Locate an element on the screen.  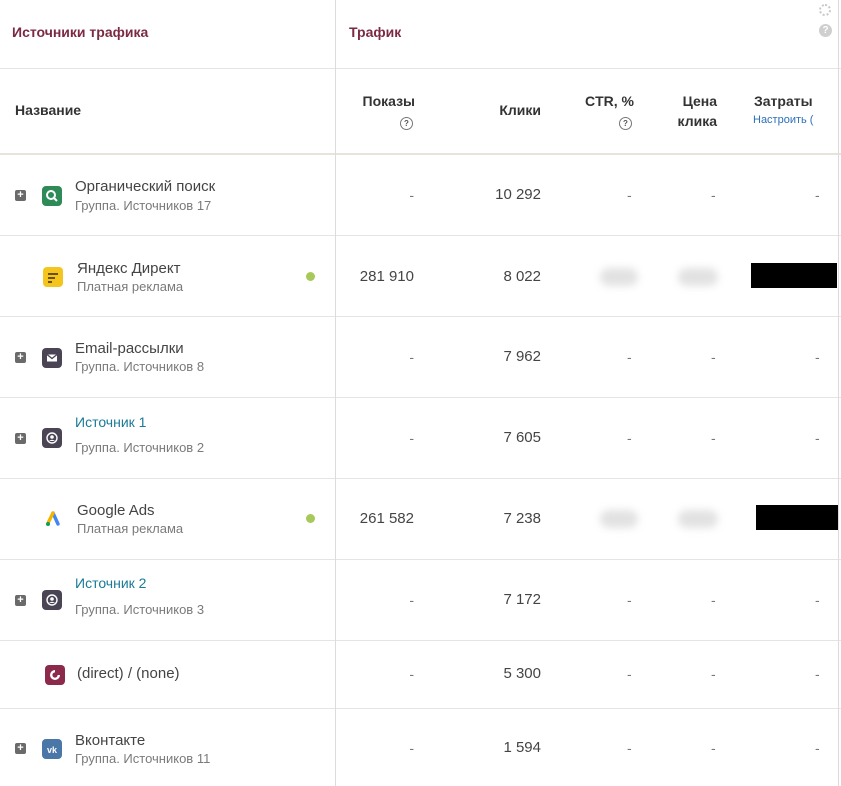
table-row: Google Ads Платная реклама 261 582 7 238 is located at coordinates (420, 519).